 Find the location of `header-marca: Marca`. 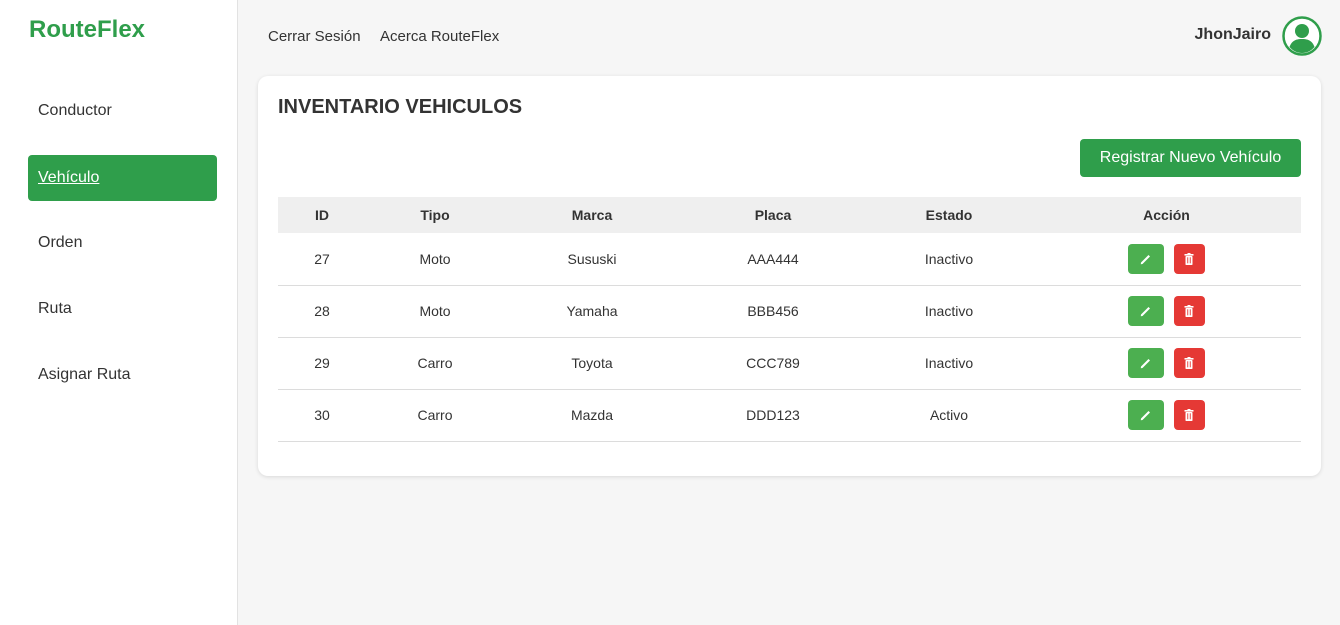

header-marca: Marca is located at coordinates (592, 215).